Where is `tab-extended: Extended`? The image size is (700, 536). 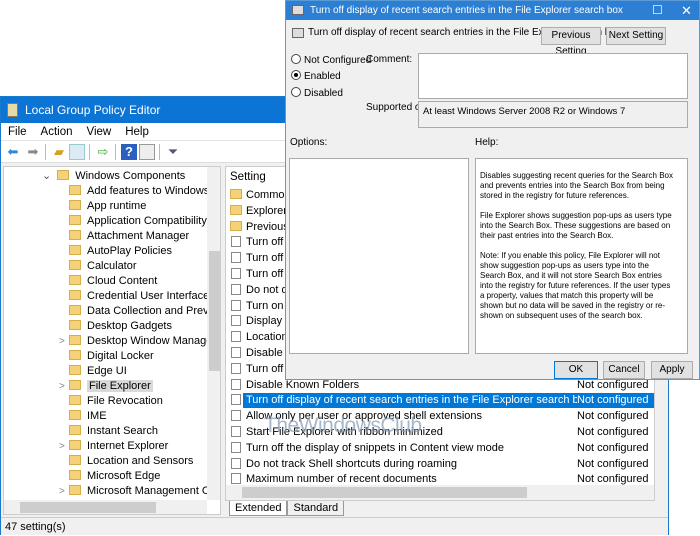
tab-extended: Extended is located at coordinates (258, 508).